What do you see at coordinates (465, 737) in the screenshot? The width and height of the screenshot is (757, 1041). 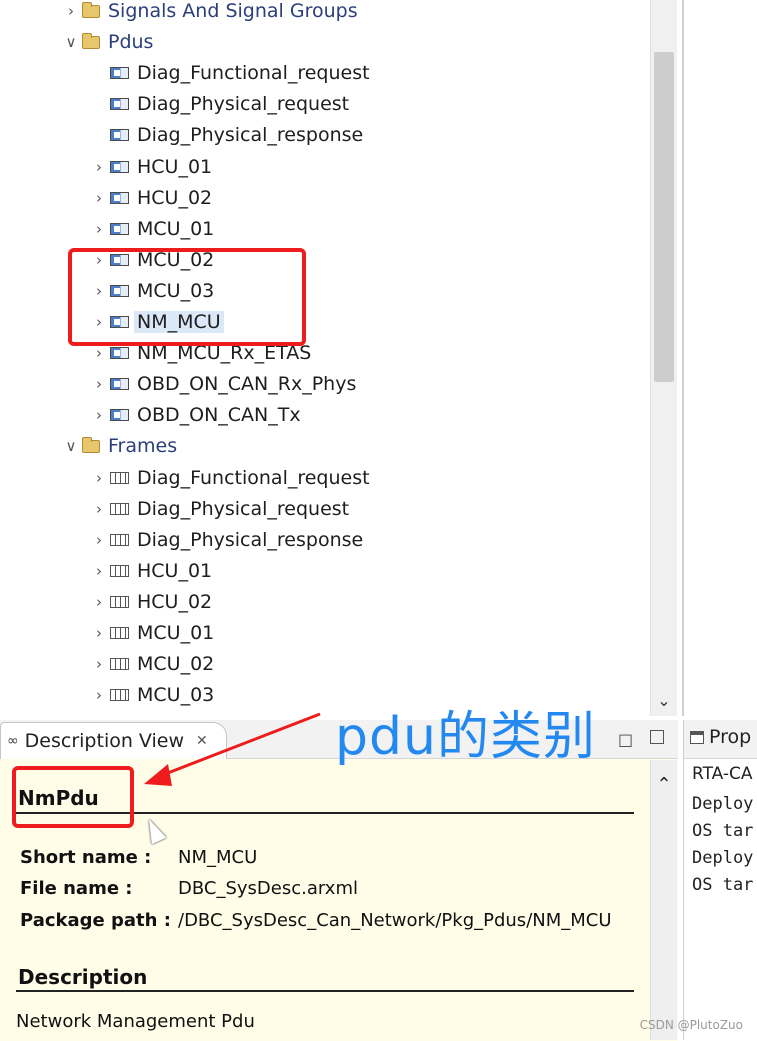 I see `annotation-text: pdu的类别` at bounding box center [465, 737].